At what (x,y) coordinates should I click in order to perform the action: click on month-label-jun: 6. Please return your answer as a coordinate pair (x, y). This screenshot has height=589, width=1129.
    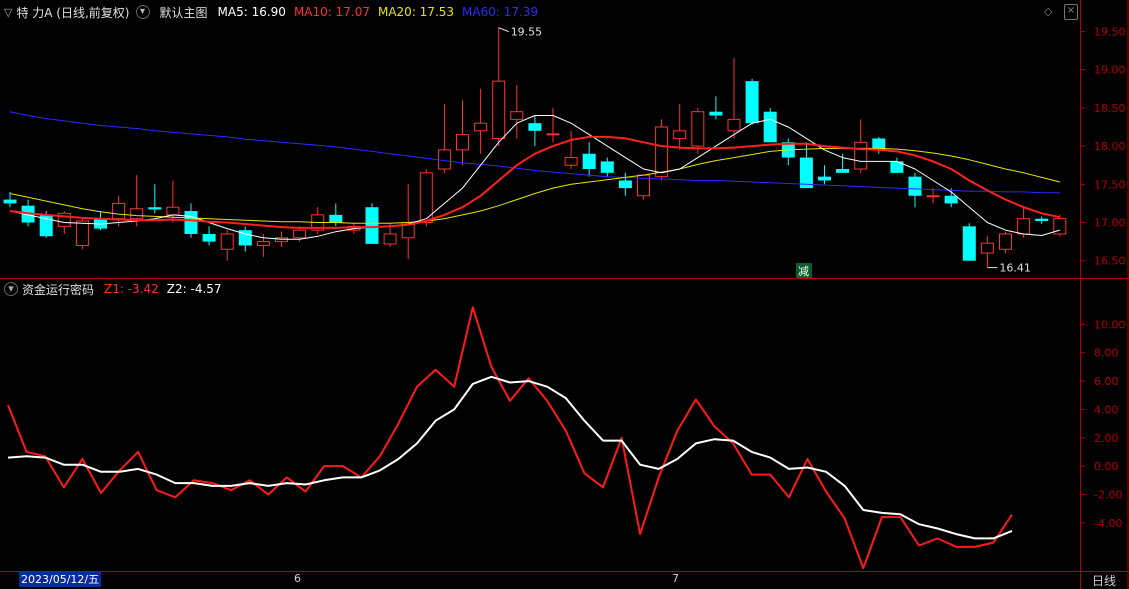
    Looking at the image, I should click on (297, 578).